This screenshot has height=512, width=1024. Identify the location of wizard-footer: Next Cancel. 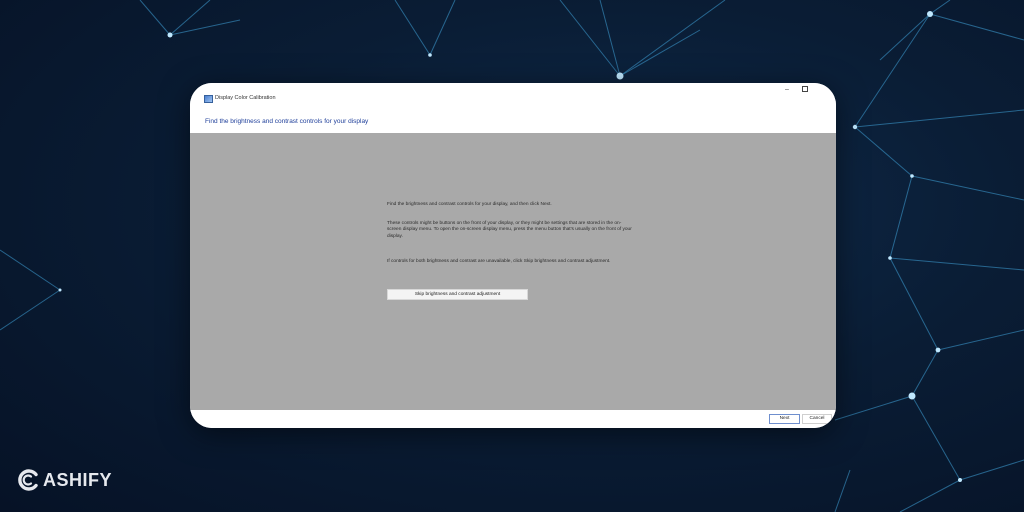
(513, 419).